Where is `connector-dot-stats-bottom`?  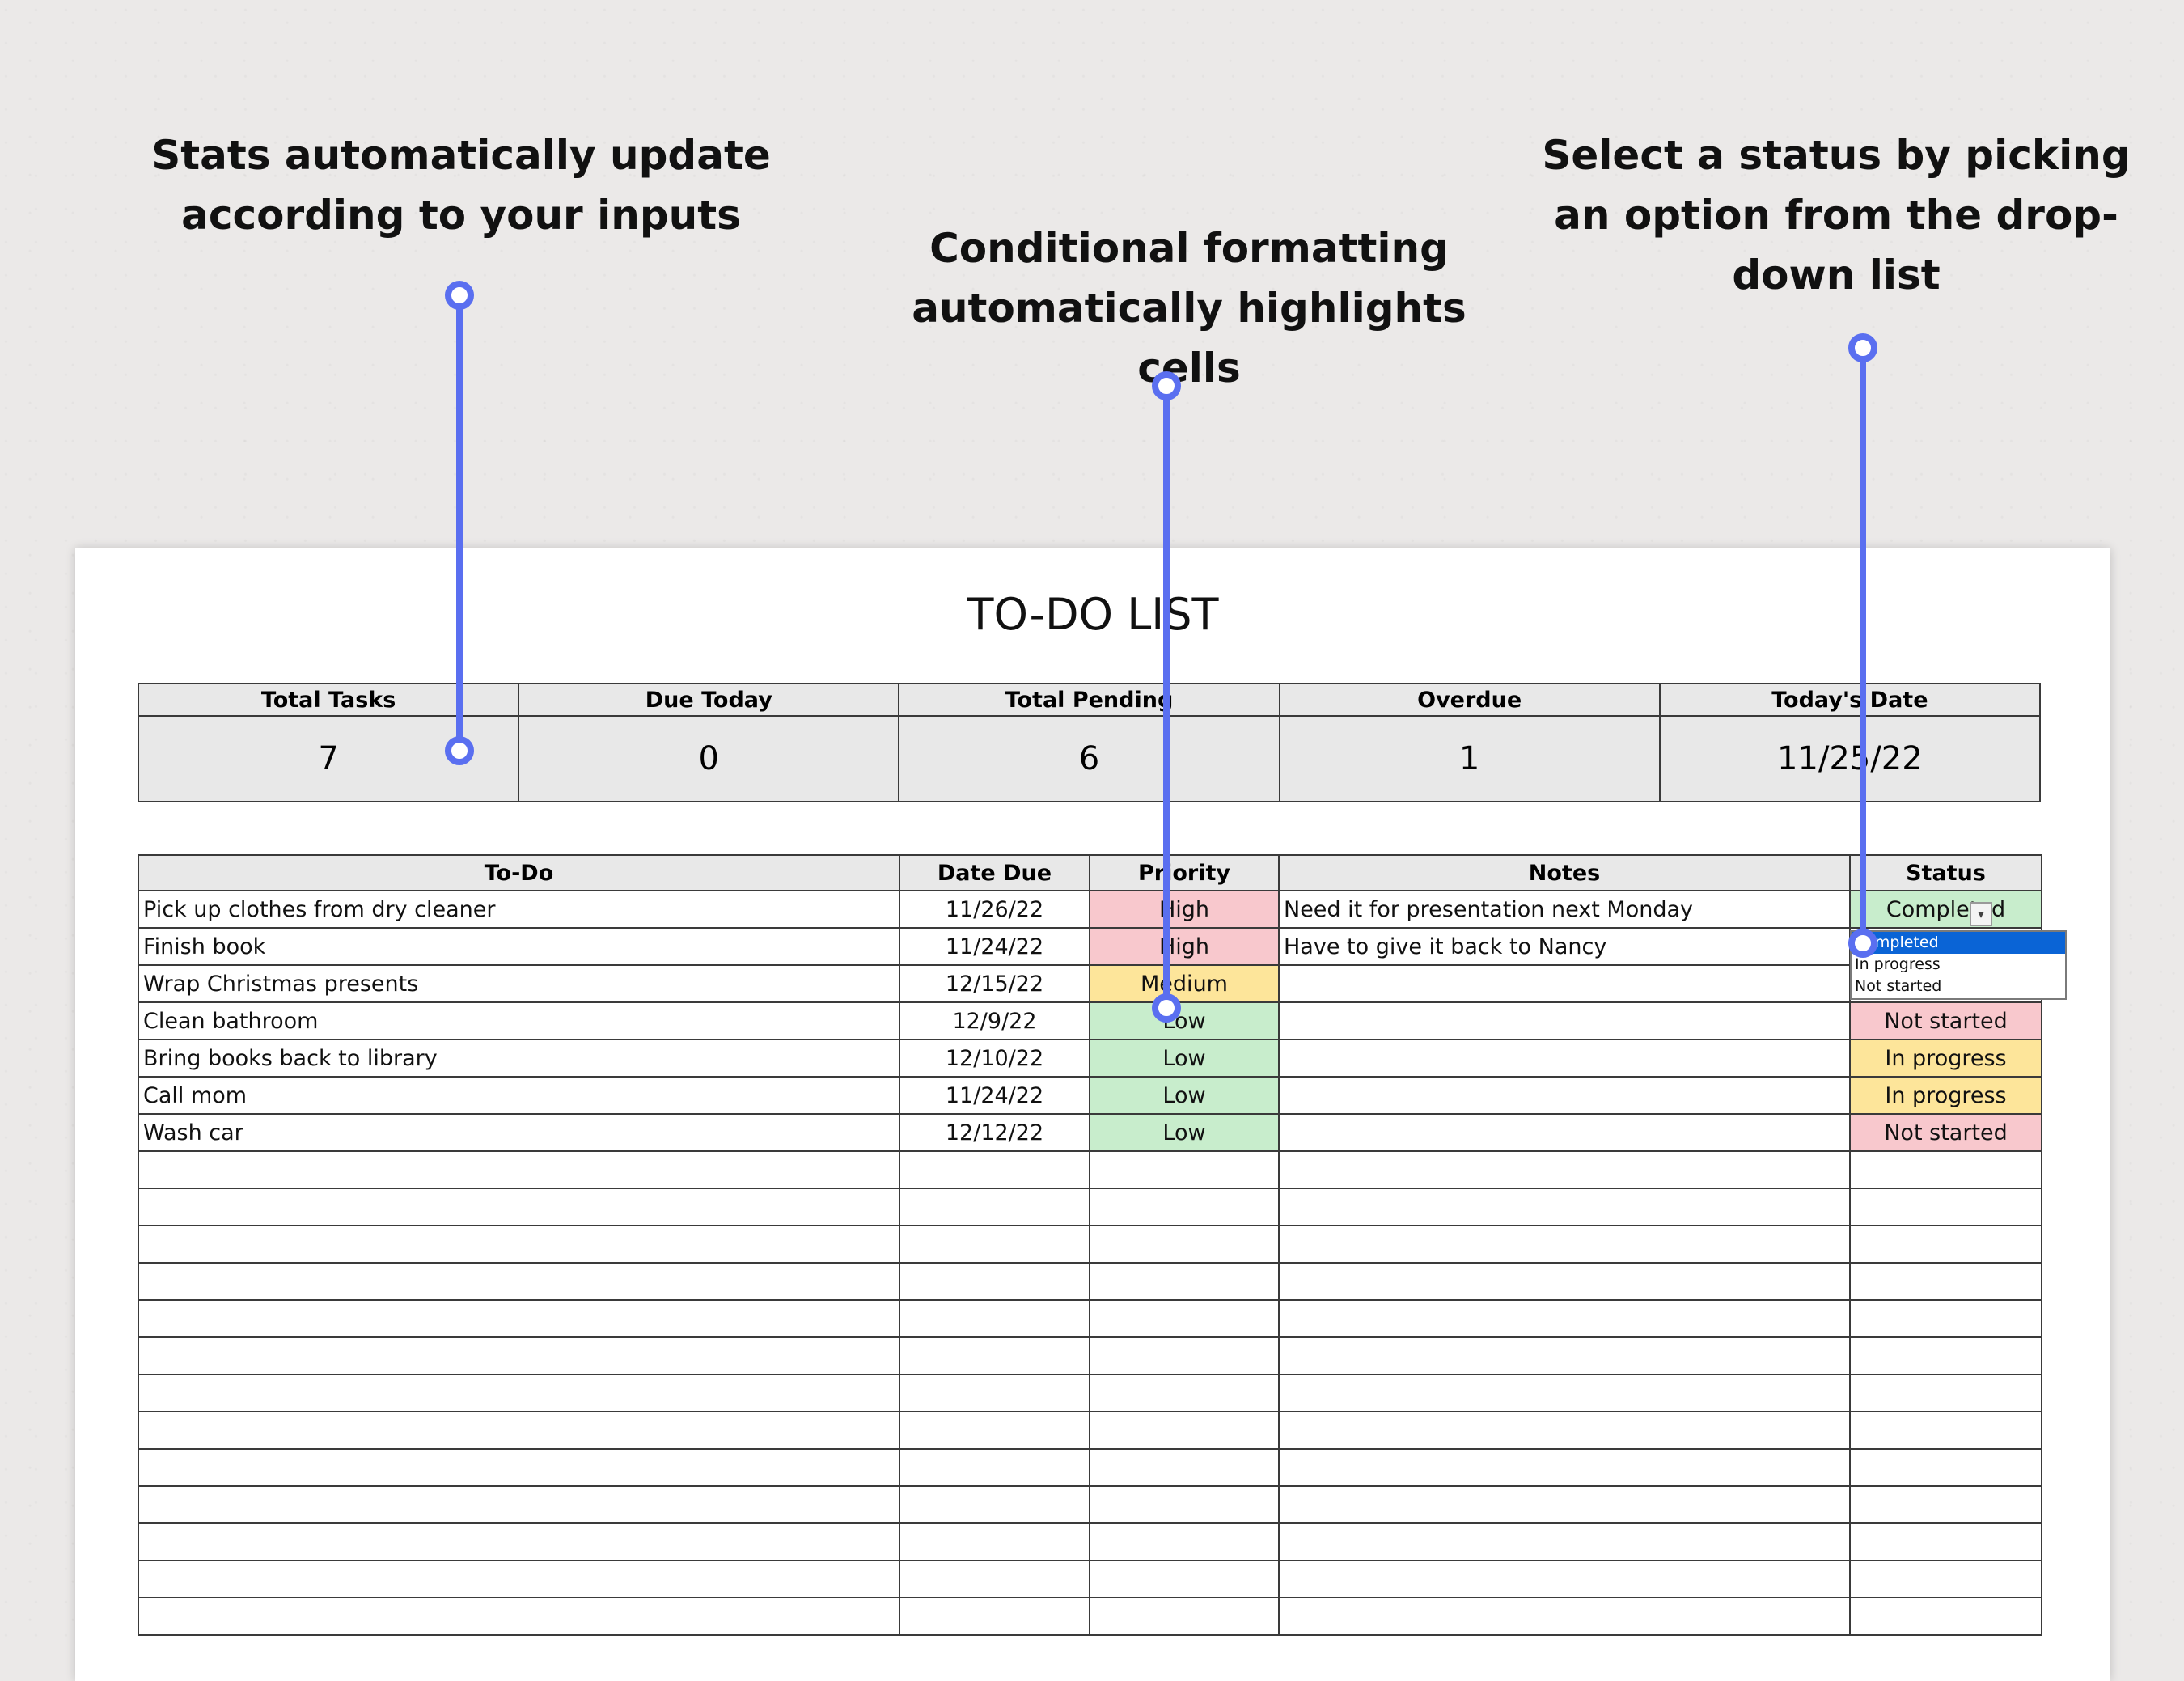 connector-dot-stats-bottom is located at coordinates (459, 750).